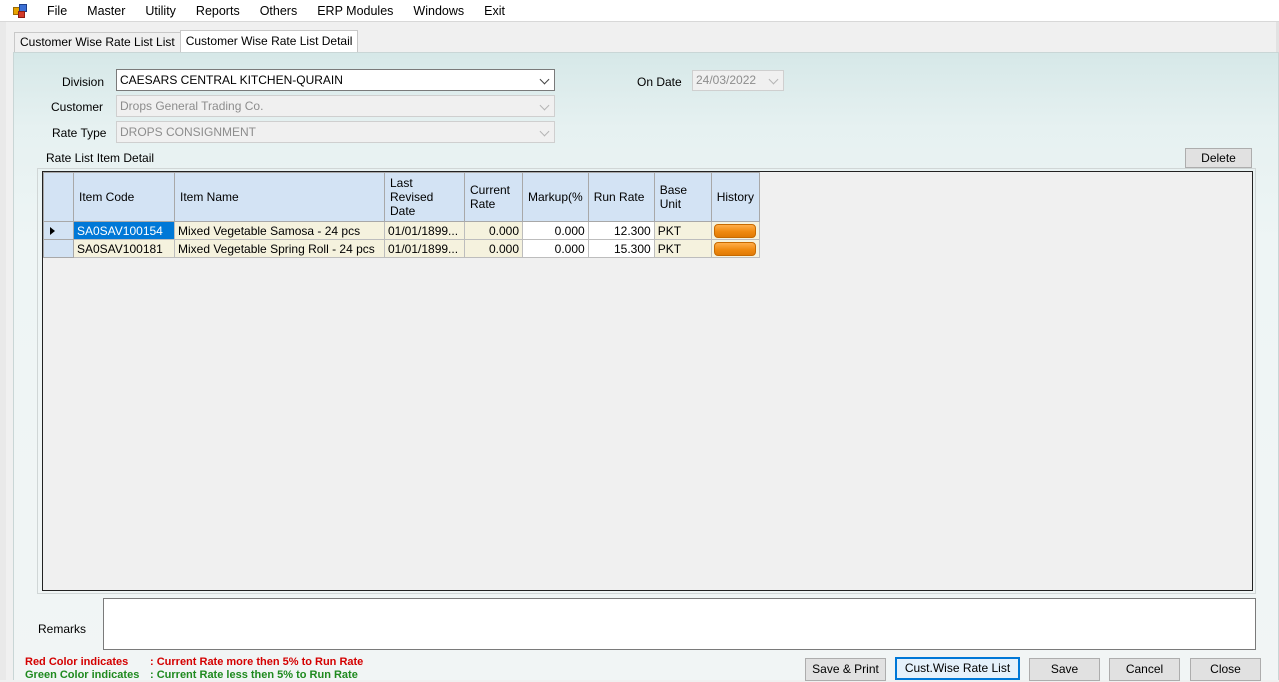 This screenshot has width=1279, height=682. Describe the element at coordinates (555, 197) in the screenshot. I see `col-markup: Markup(%` at that location.